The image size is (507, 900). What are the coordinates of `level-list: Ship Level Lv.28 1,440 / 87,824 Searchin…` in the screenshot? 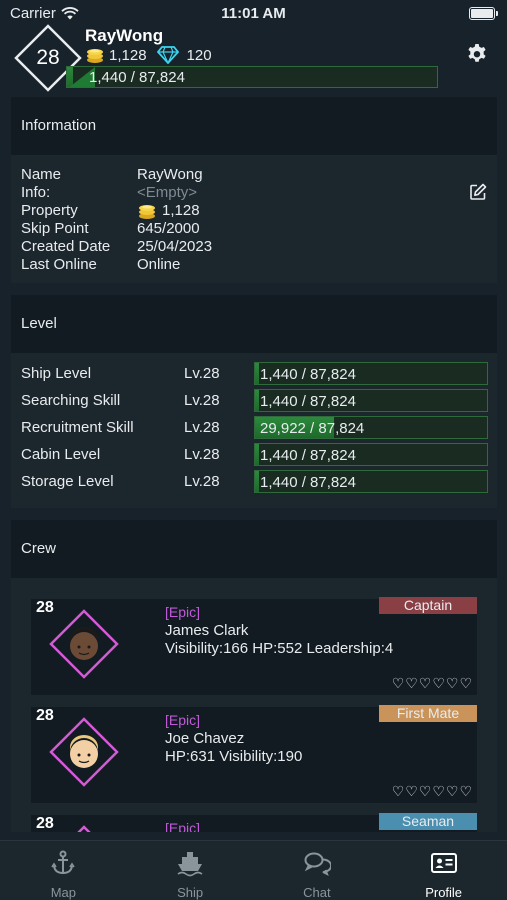 It's located at (254, 427).